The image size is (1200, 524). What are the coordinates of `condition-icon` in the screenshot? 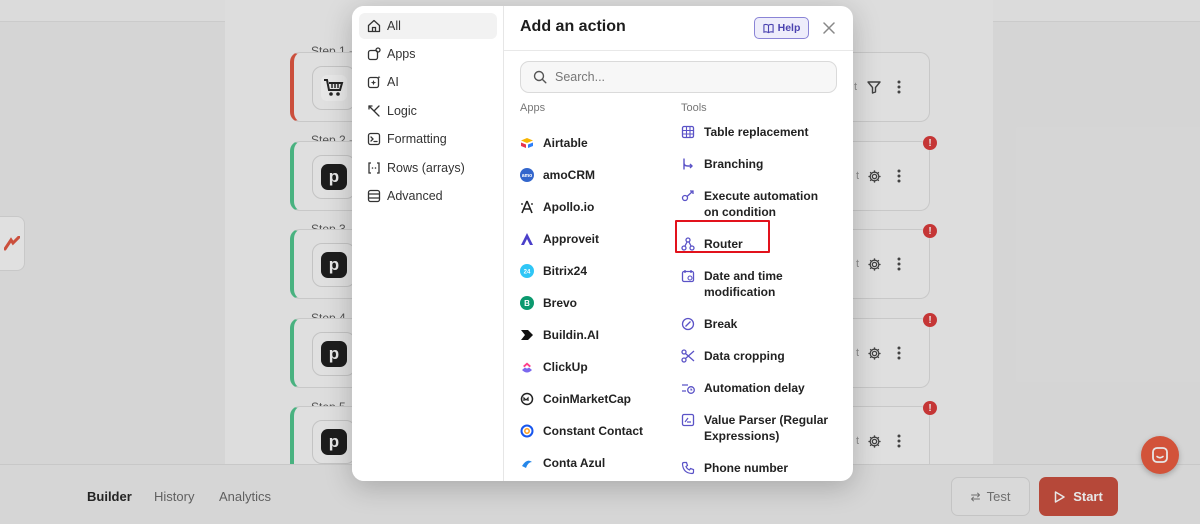 It's located at (688, 196).